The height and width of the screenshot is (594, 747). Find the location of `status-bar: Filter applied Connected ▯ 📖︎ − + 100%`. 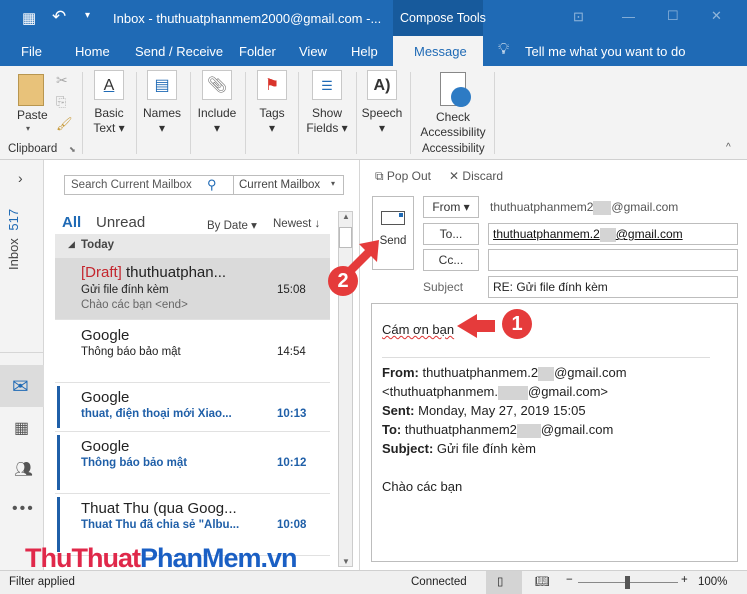

status-bar: Filter applied Connected ▯ 📖︎ − + 100% is located at coordinates (373, 582).